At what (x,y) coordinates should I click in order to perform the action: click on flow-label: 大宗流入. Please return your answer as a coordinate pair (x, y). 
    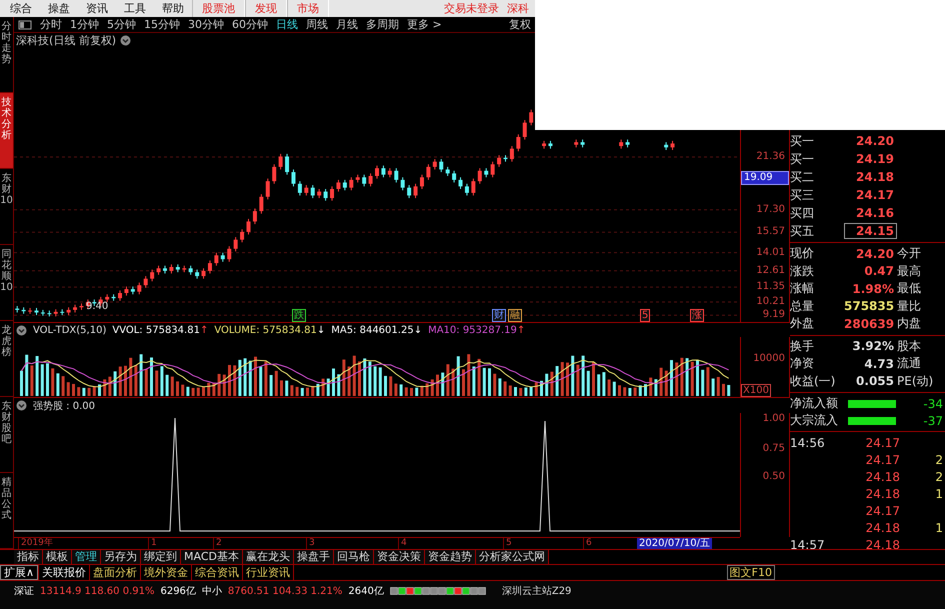
    Looking at the image, I should click on (814, 420).